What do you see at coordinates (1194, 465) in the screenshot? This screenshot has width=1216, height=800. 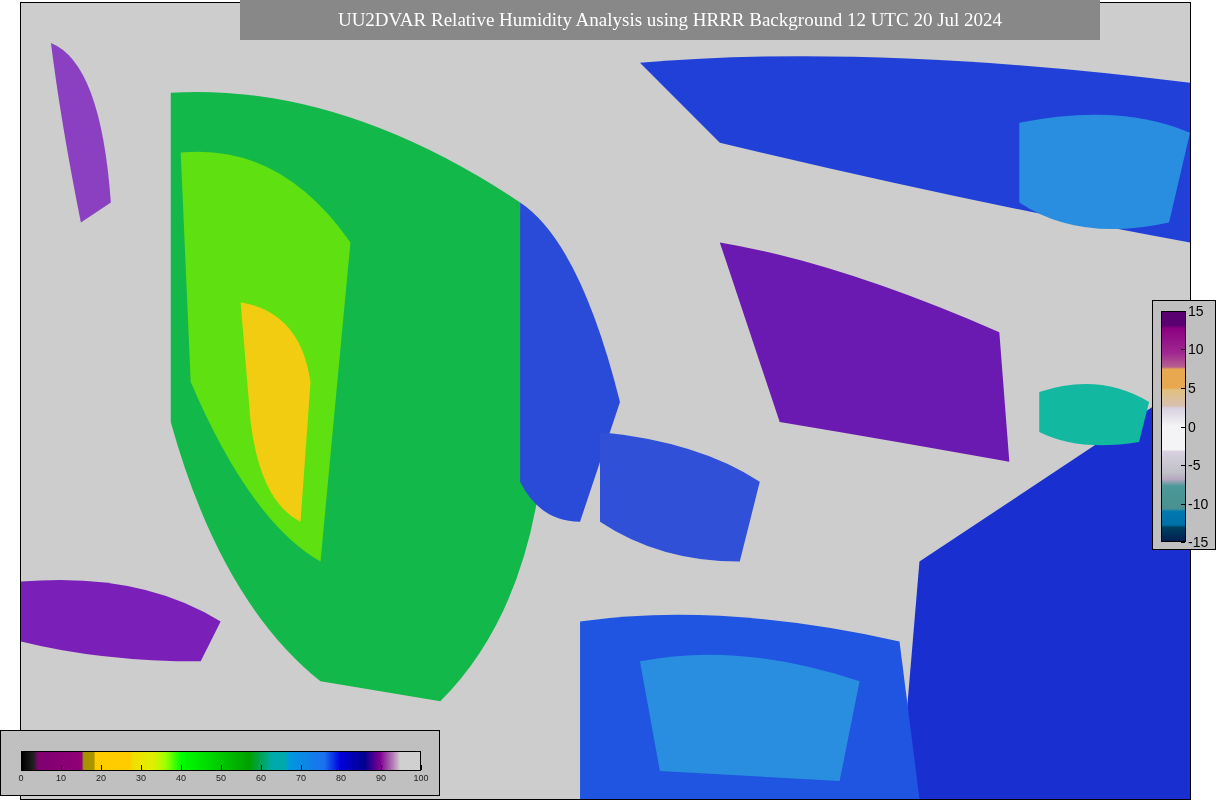 I see `tick-label: -5` at bounding box center [1194, 465].